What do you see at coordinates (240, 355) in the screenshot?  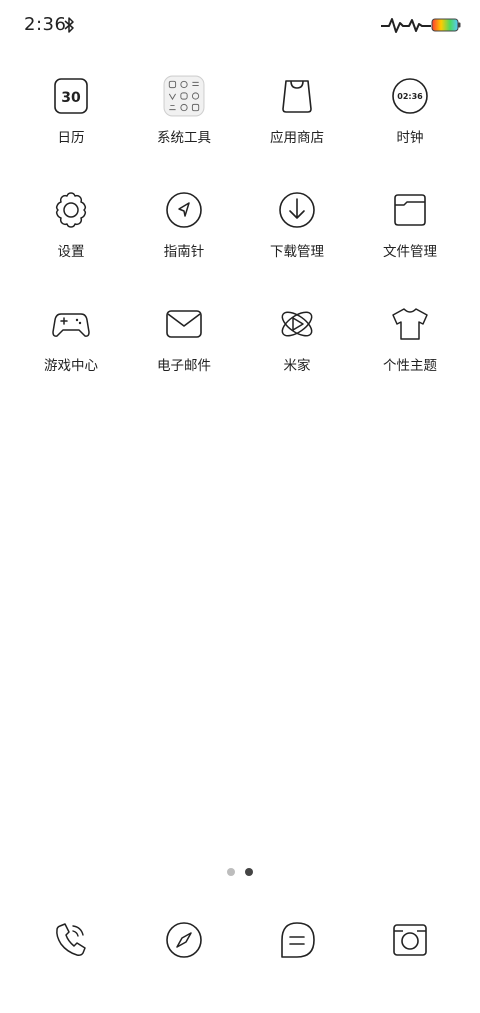 I see `app-row: 游戏中心 电子邮件 米家 个性主题` at bounding box center [240, 355].